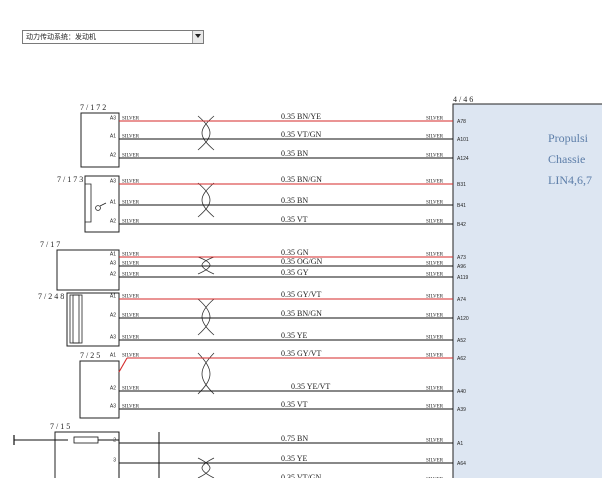 This screenshot has width=602, height=478. Describe the element at coordinates (295, 252) in the screenshot. I see `wire-spec-label: 0.35 GN` at that location.